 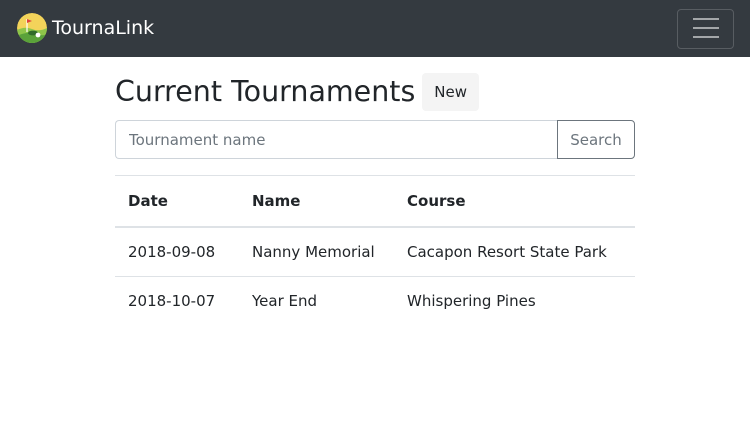 What do you see at coordinates (177, 300) in the screenshot?
I see `cell-date: 2018-10-07` at bounding box center [177, 300].